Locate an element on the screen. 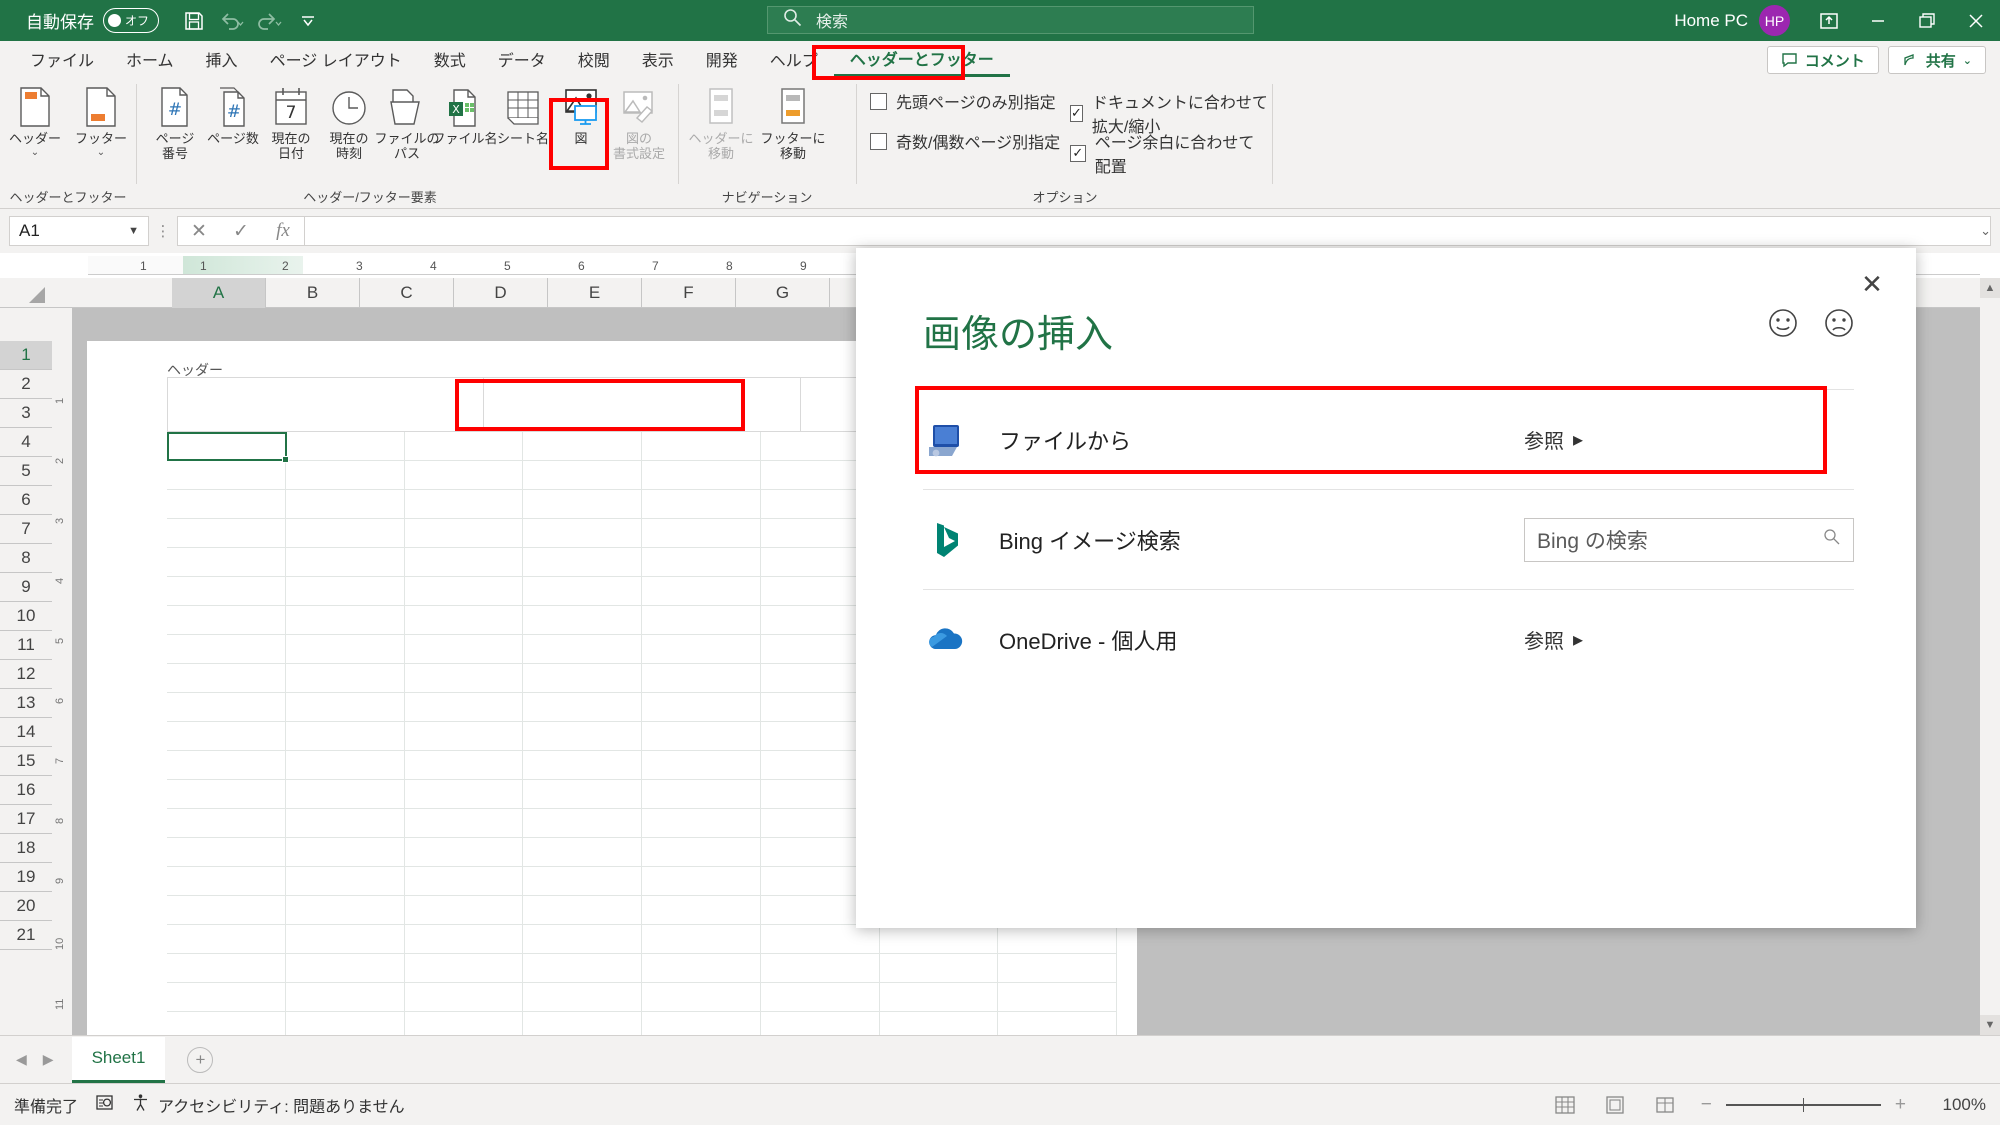 The width and height of the screenshot is (2000, 1125). file-name-button: X ファイル名 is located at coordinates (465, 114).